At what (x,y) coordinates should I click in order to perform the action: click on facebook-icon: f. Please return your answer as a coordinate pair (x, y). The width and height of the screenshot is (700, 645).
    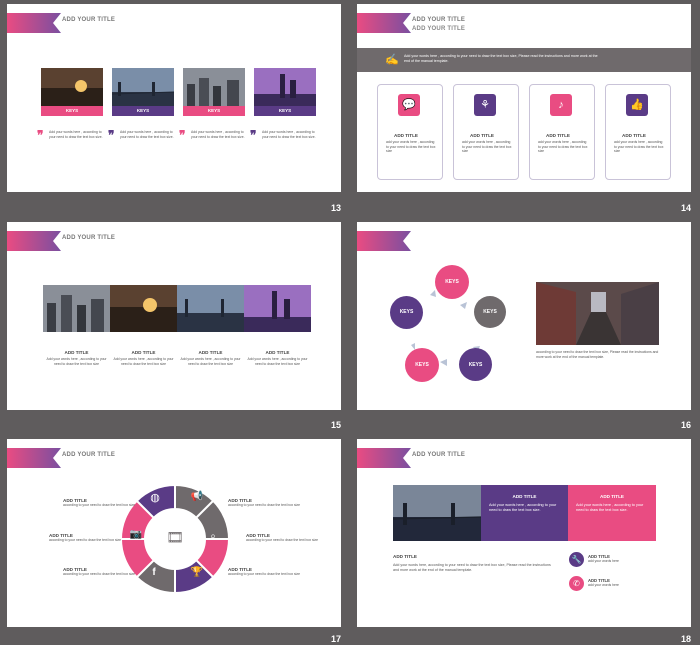
    Looking at the image, I should click on (154, 572).